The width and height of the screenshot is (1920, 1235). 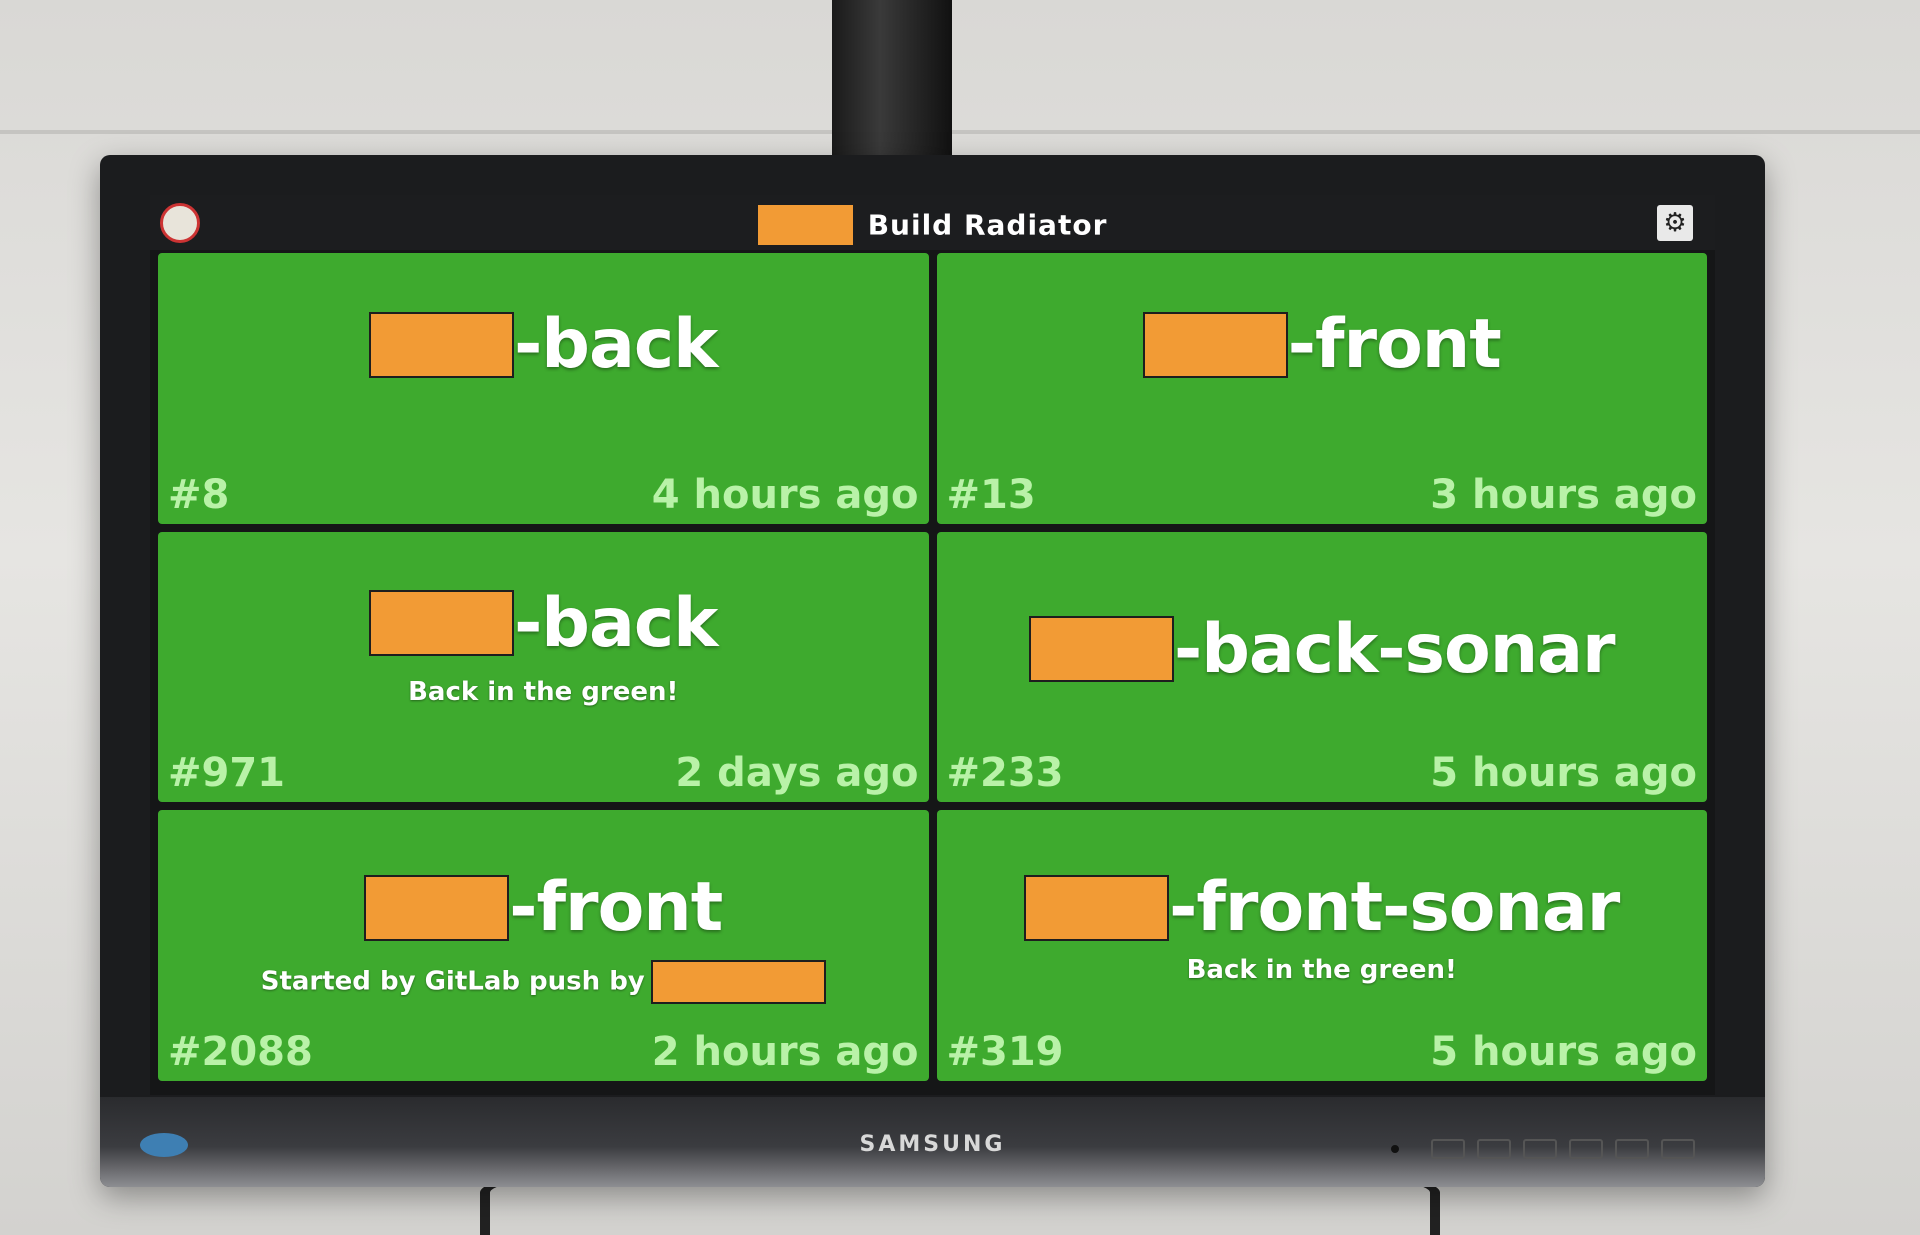 I want to click on build-tile: -back #8 4 hours ago, so click(x=543, y=388).